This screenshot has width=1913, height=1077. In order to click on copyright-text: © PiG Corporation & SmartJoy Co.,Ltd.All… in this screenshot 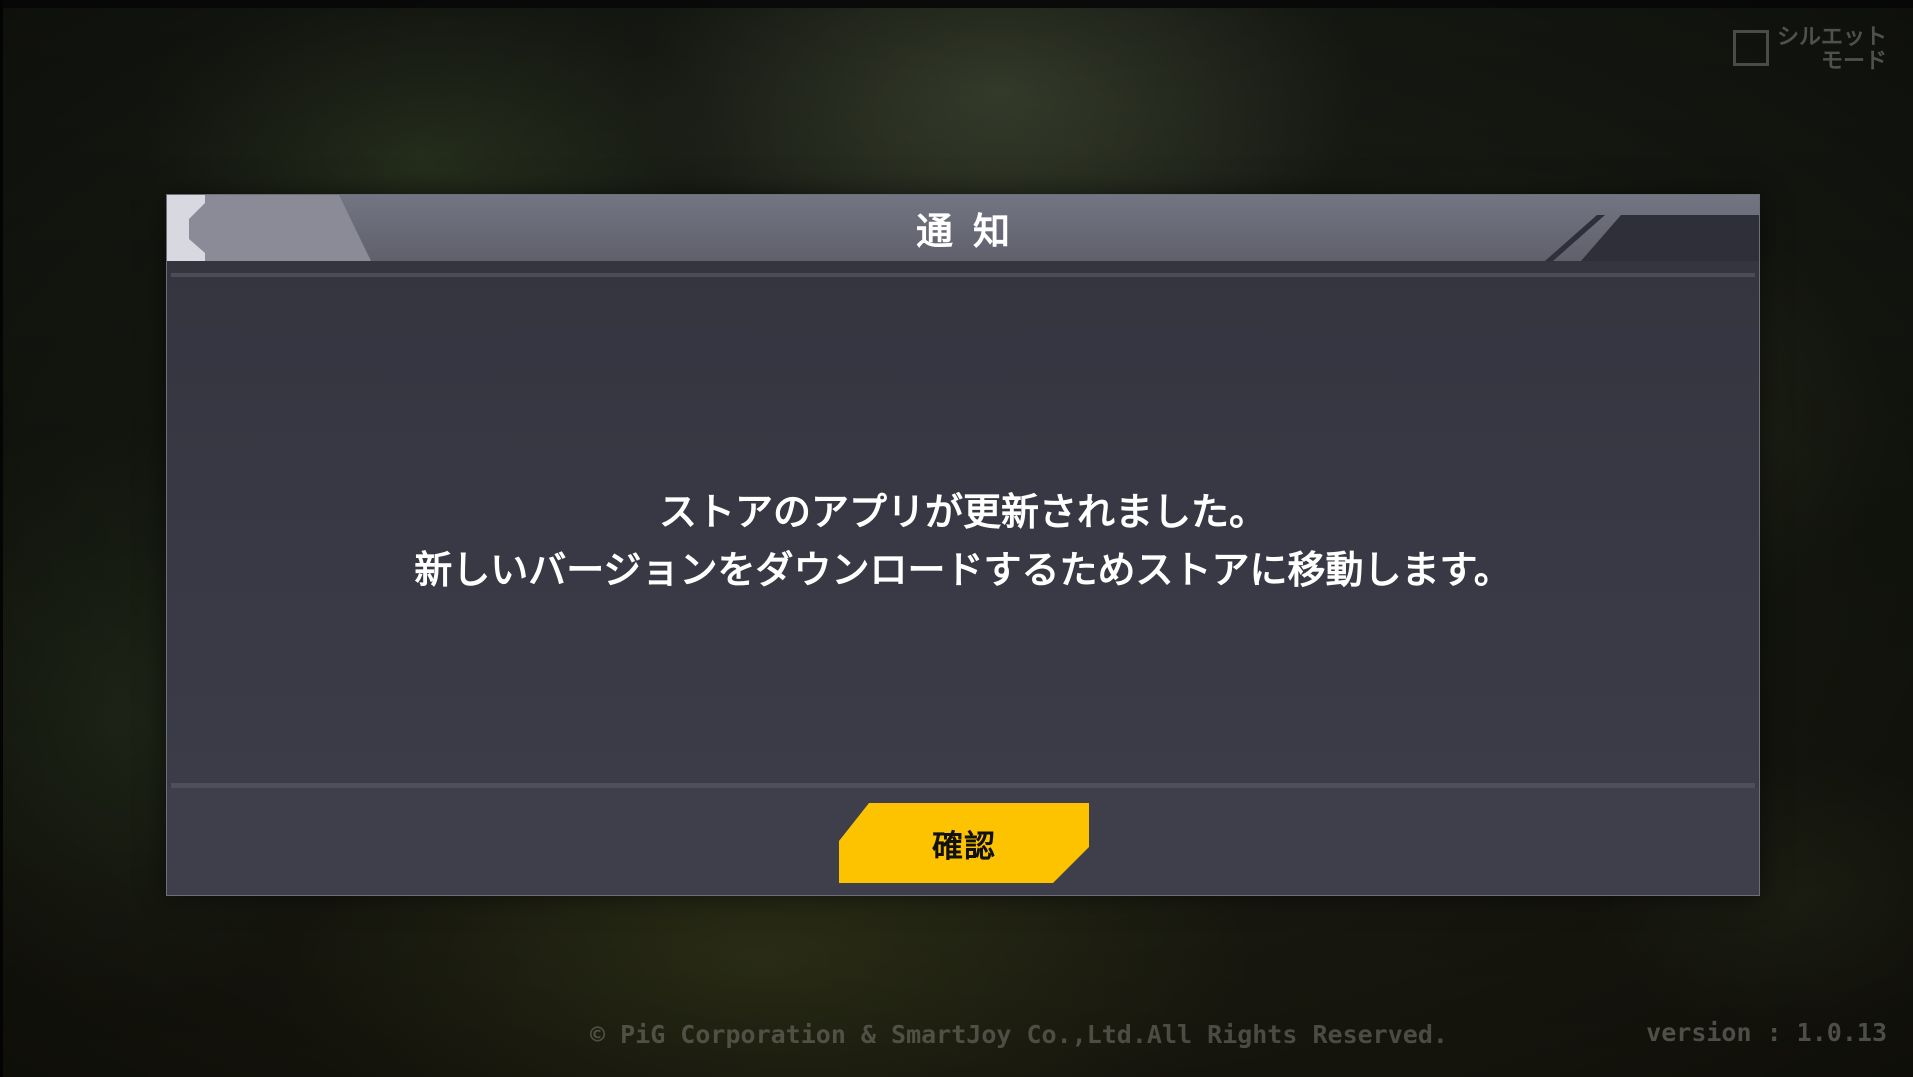, I will do `click(1019, 1034)`.